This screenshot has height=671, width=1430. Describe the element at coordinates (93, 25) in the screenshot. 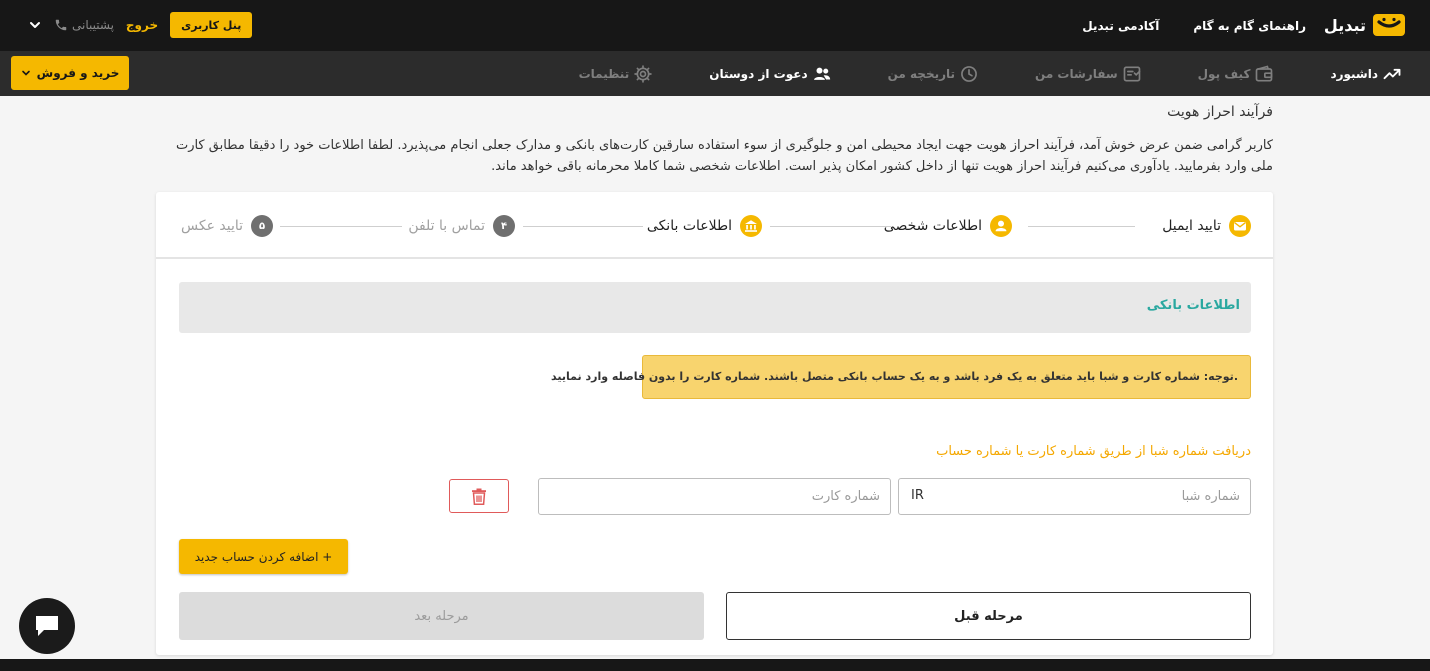

I see `support-label: پشتیبانی` at that location.